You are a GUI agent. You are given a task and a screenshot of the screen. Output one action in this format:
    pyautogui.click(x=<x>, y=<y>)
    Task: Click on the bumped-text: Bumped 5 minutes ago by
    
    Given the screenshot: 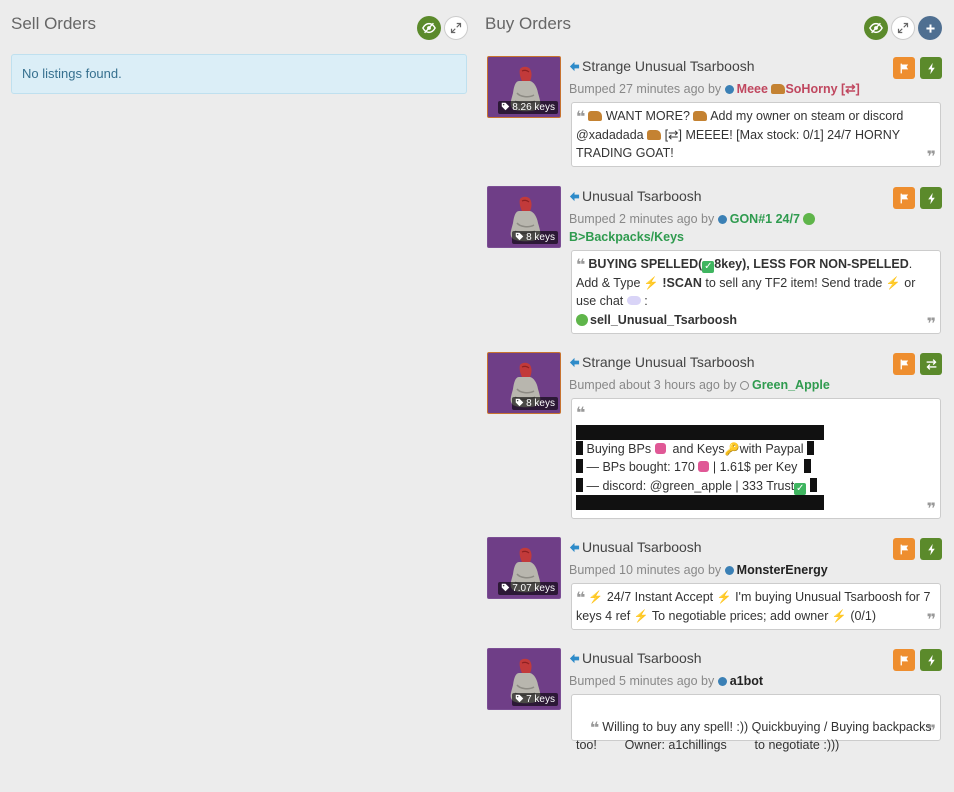 What is the action you would take?
    pyautogui.click(x=642, y=681)
    